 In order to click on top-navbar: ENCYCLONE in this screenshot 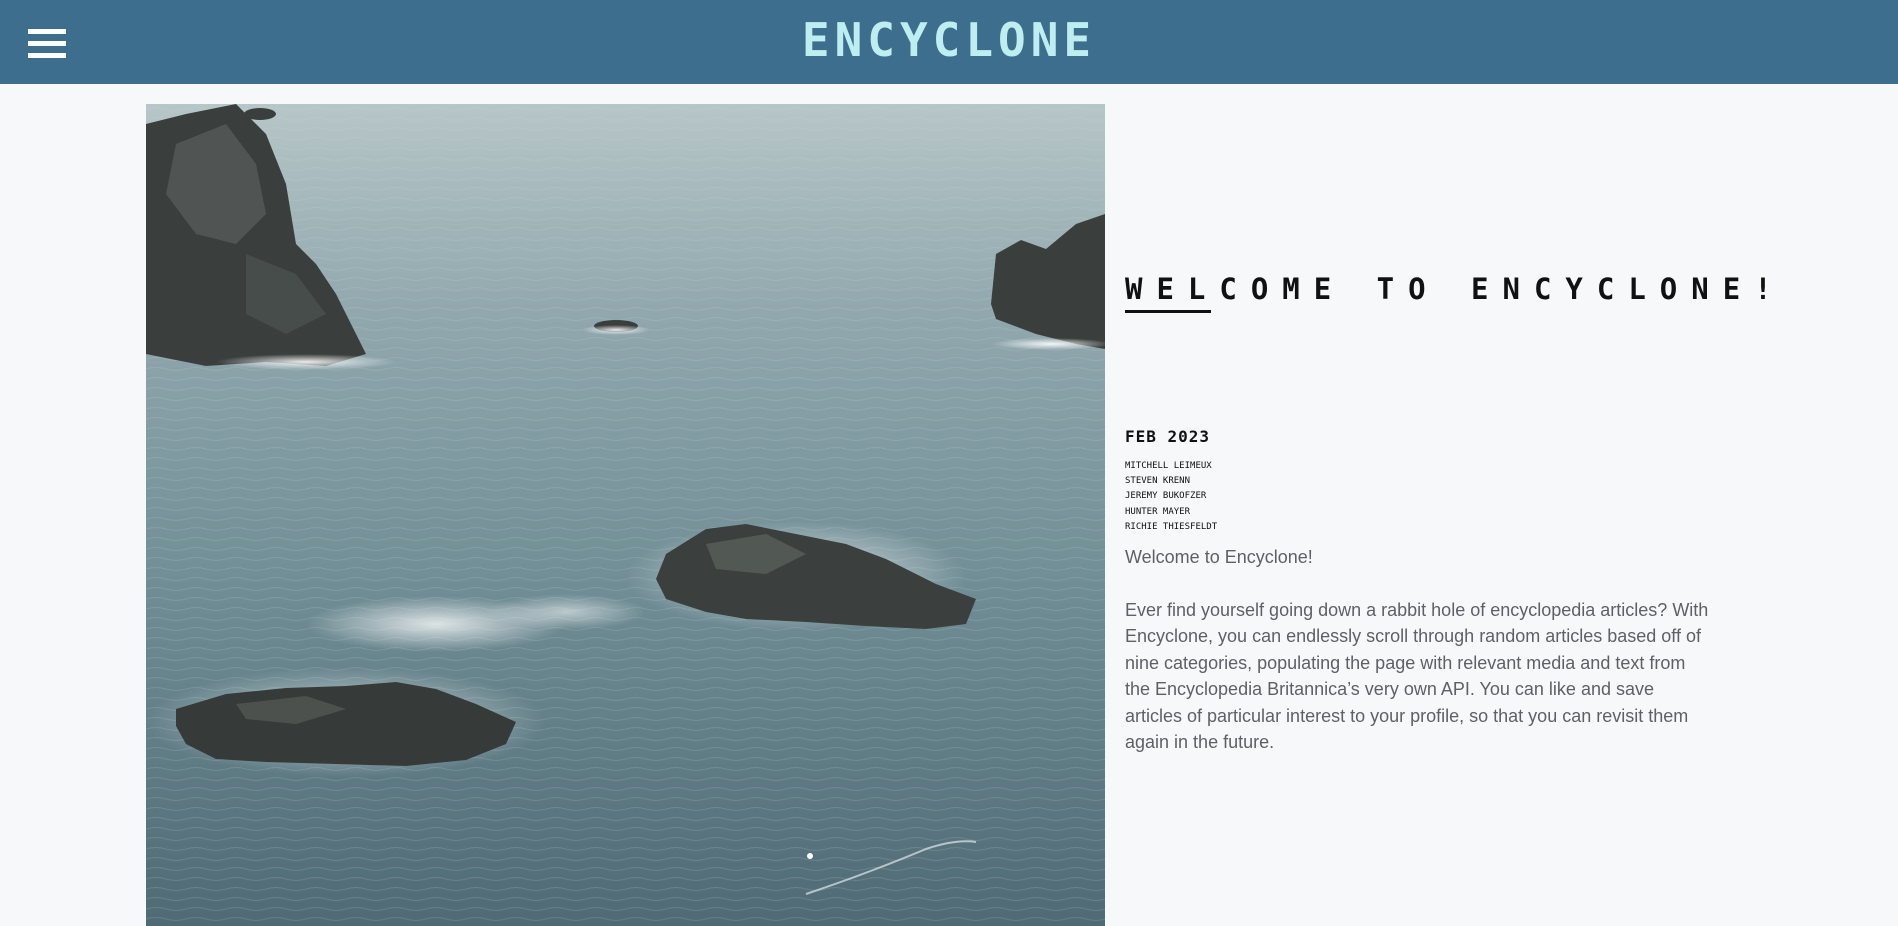, I will do `click(949, 42)`.